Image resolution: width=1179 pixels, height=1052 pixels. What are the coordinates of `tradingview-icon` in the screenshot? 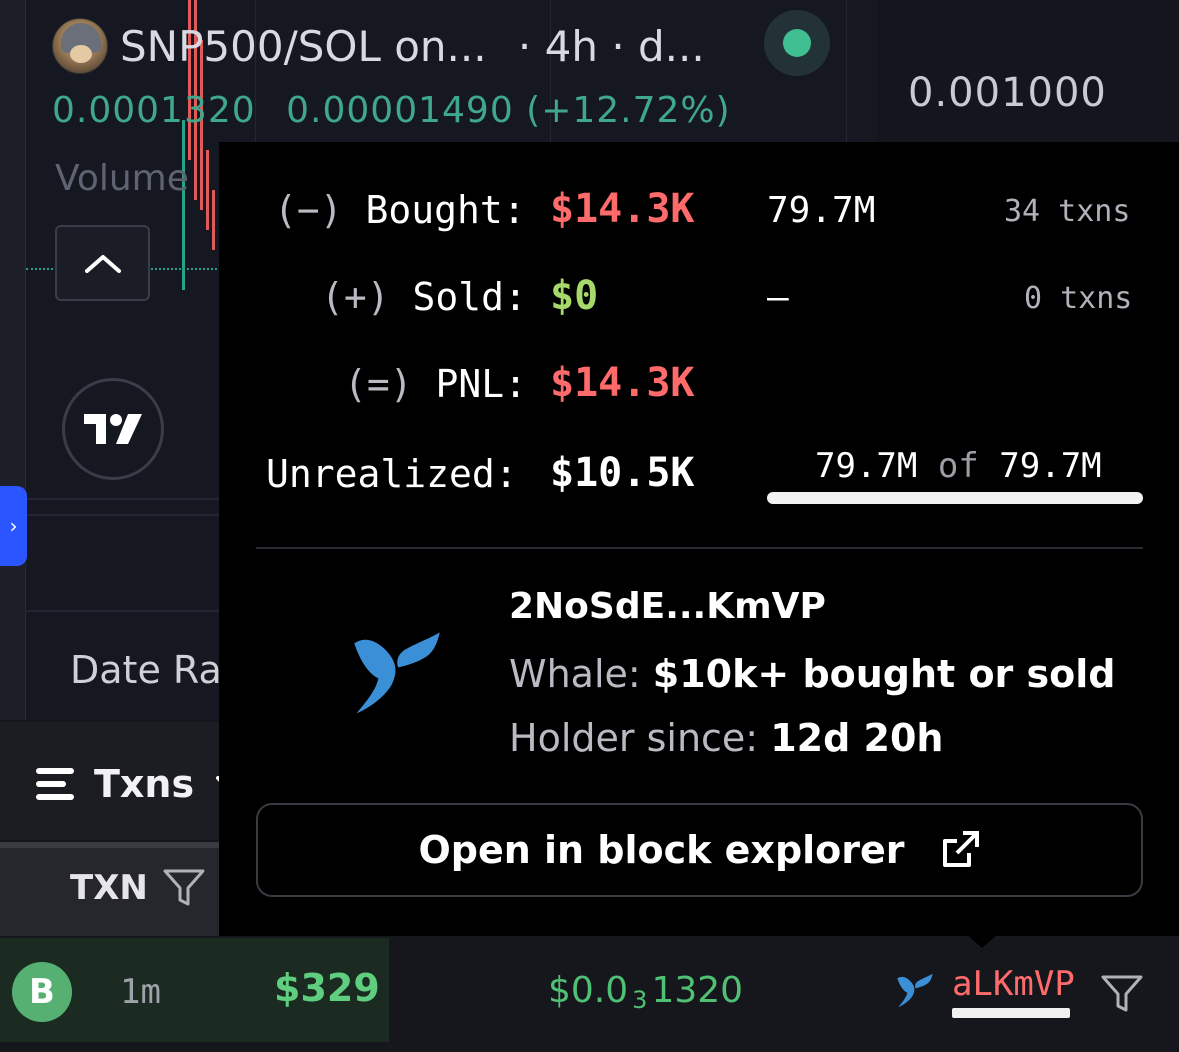 It's located at (113, 429).